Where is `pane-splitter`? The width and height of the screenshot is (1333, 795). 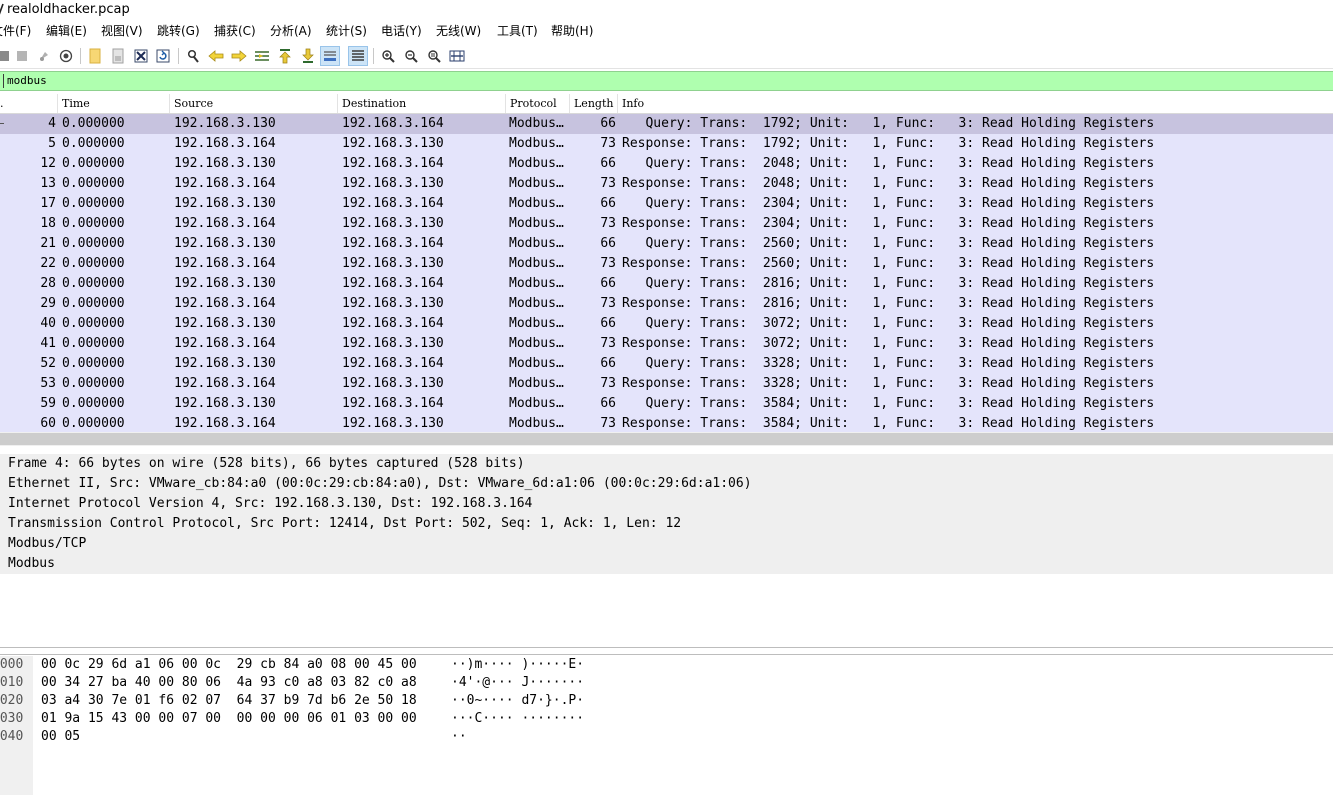
pane-splitter is located at coordinates (666, 651).